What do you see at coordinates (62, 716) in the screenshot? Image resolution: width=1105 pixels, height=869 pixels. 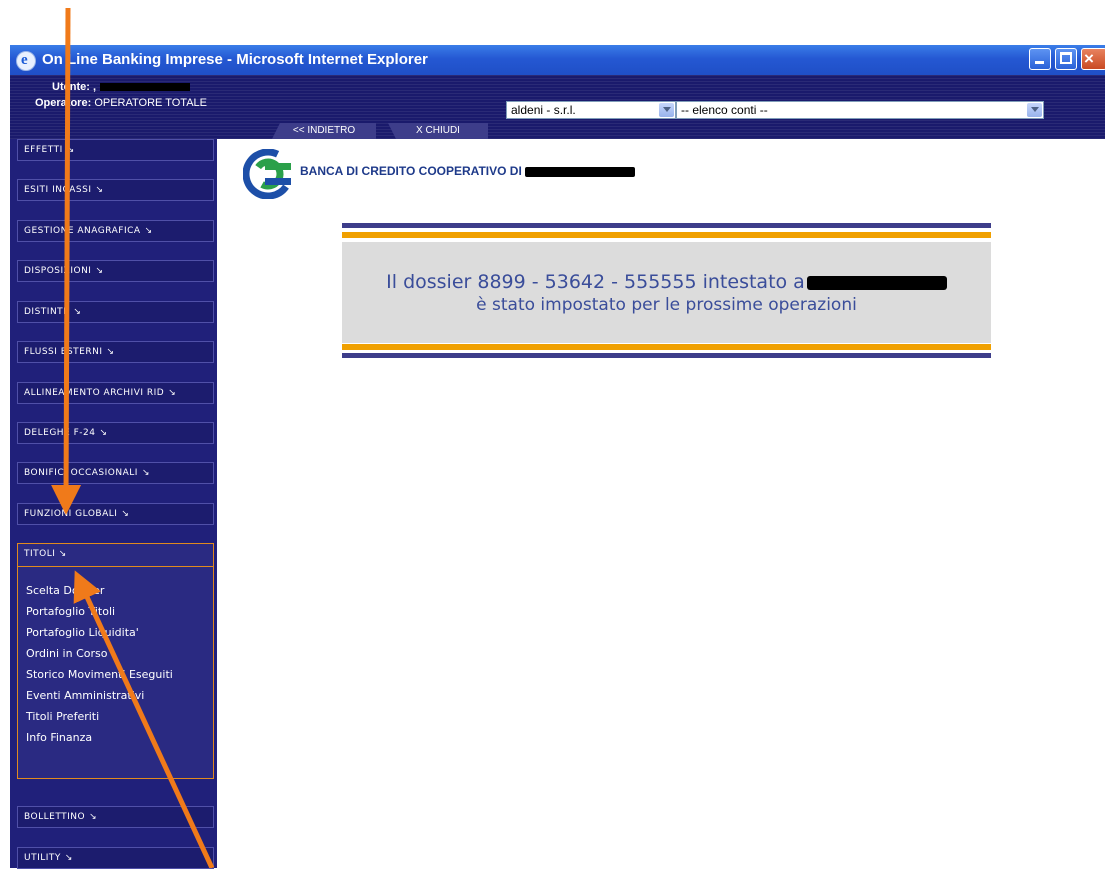 I see `submenu-titoli-preferiti: Titoli Preferiti` at bounding box center [62, 716].